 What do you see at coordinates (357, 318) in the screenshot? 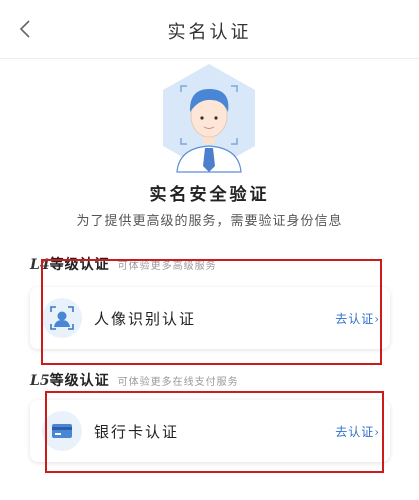
I see `face-recognition-go-link: 去认证›` at bounding box center [357, 318].